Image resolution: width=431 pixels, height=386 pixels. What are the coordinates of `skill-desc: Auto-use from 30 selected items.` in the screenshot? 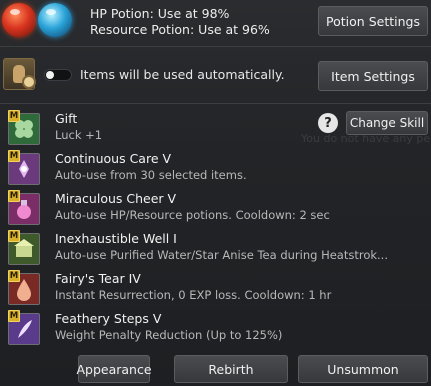 It's located at (151, 175).